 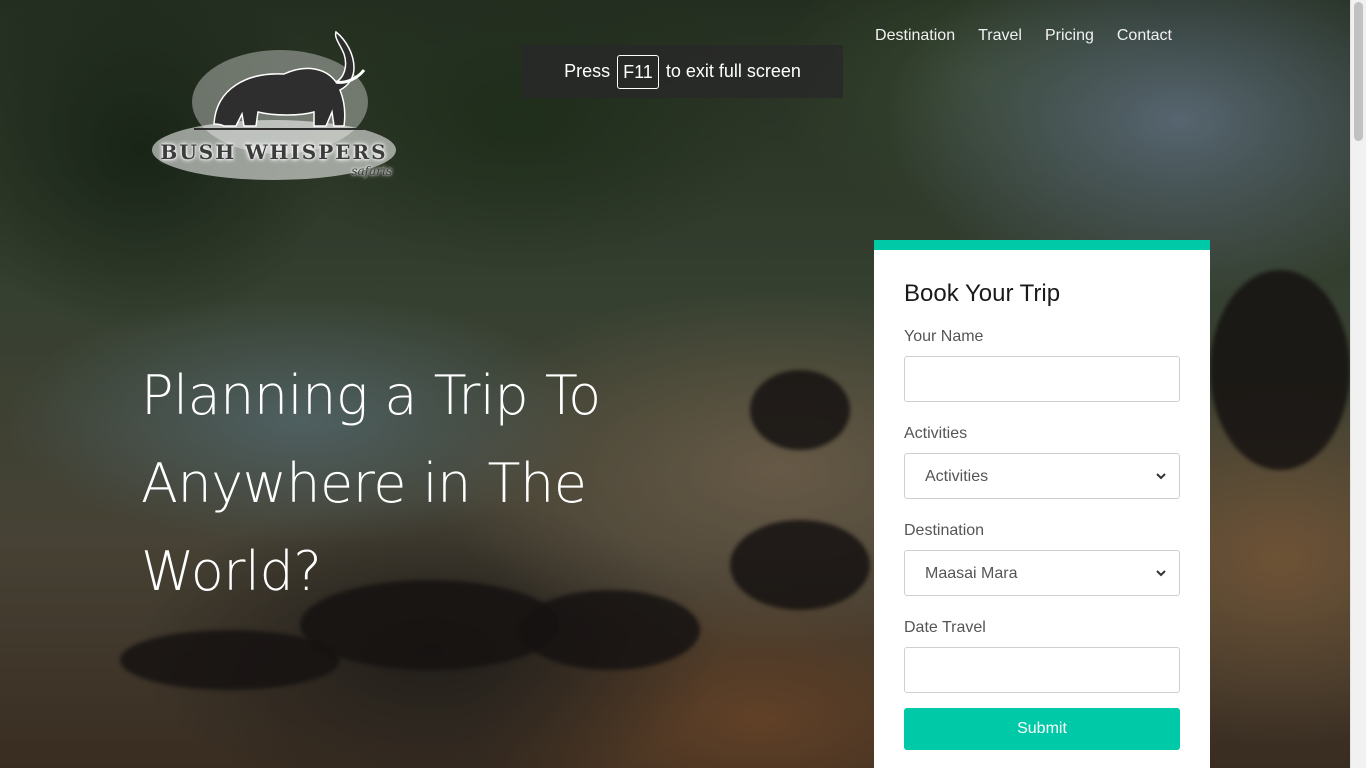 What do you see at coordinates (1042, 476) in the screenshot?
I see `activities-select: Activities` at bounding box center [1042, 476].